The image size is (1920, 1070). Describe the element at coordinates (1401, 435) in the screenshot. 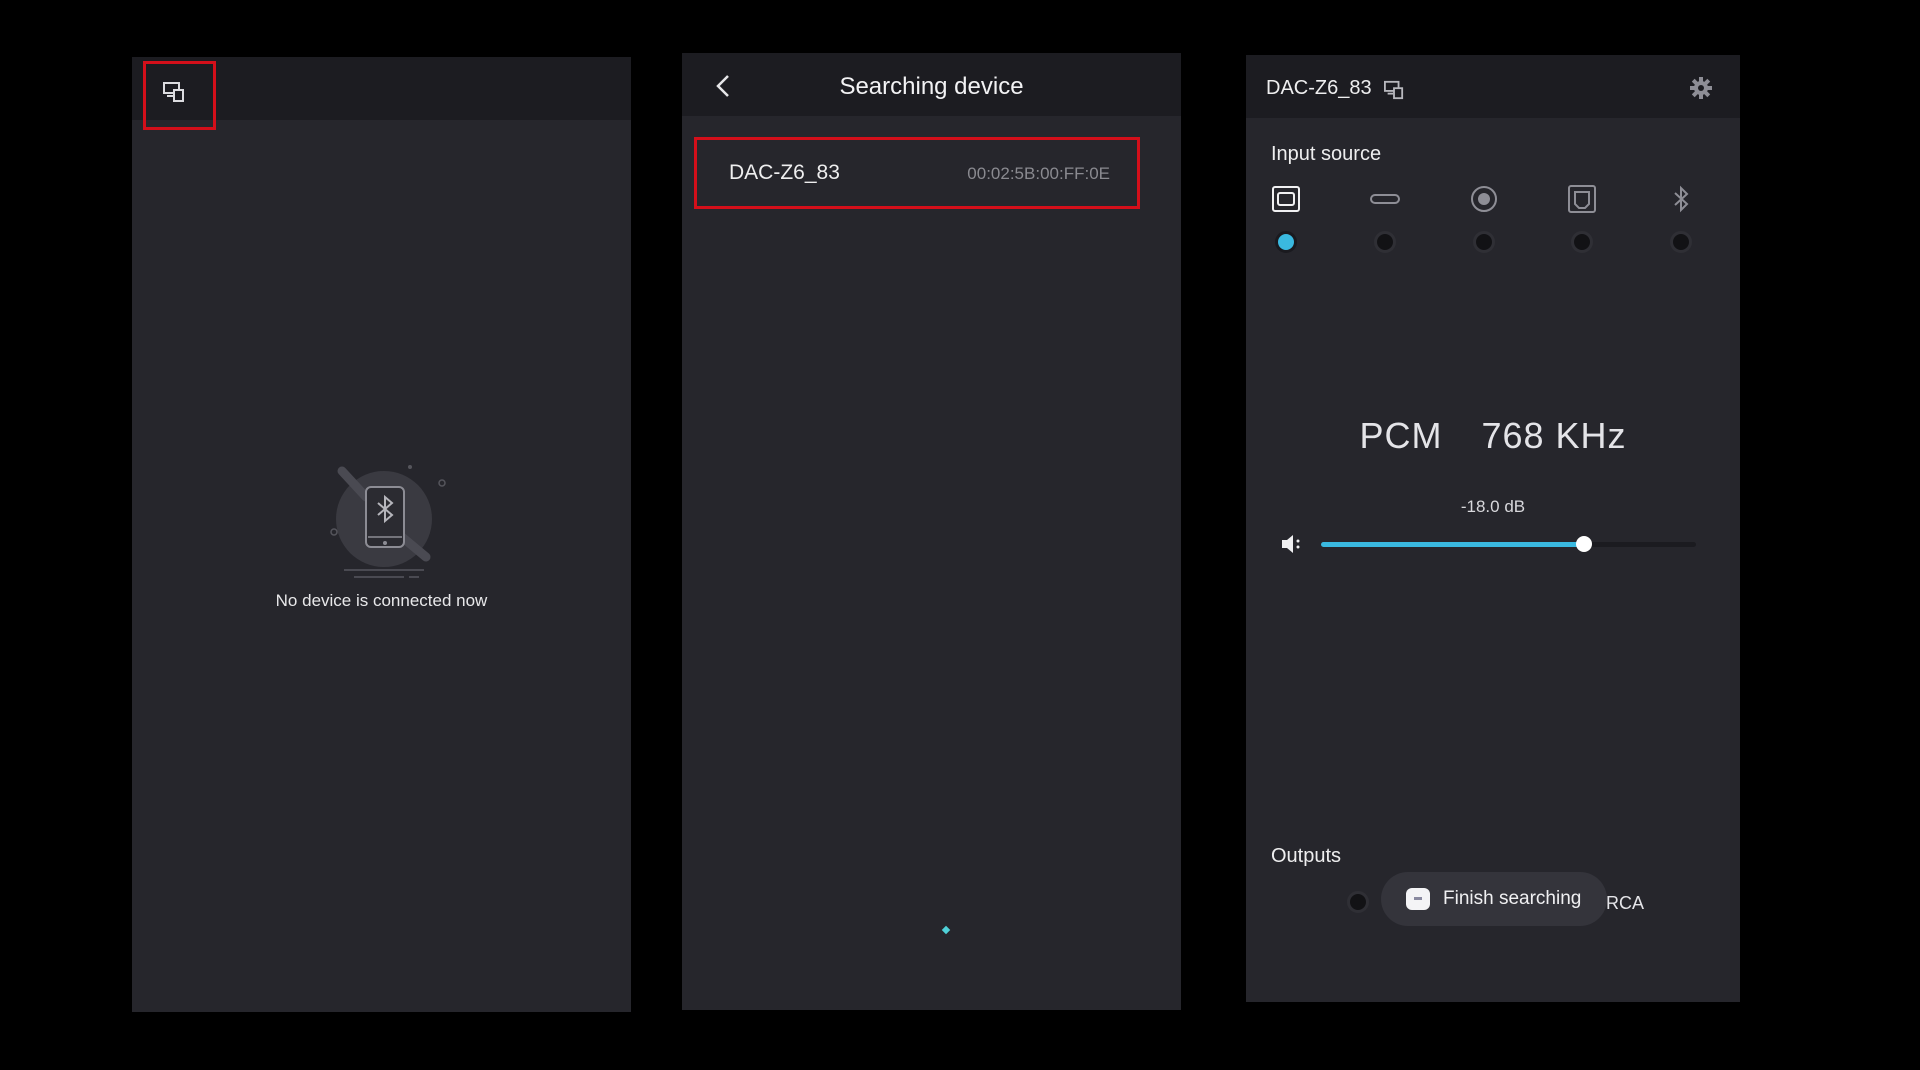

I see `audio-format: PCM` at that location.